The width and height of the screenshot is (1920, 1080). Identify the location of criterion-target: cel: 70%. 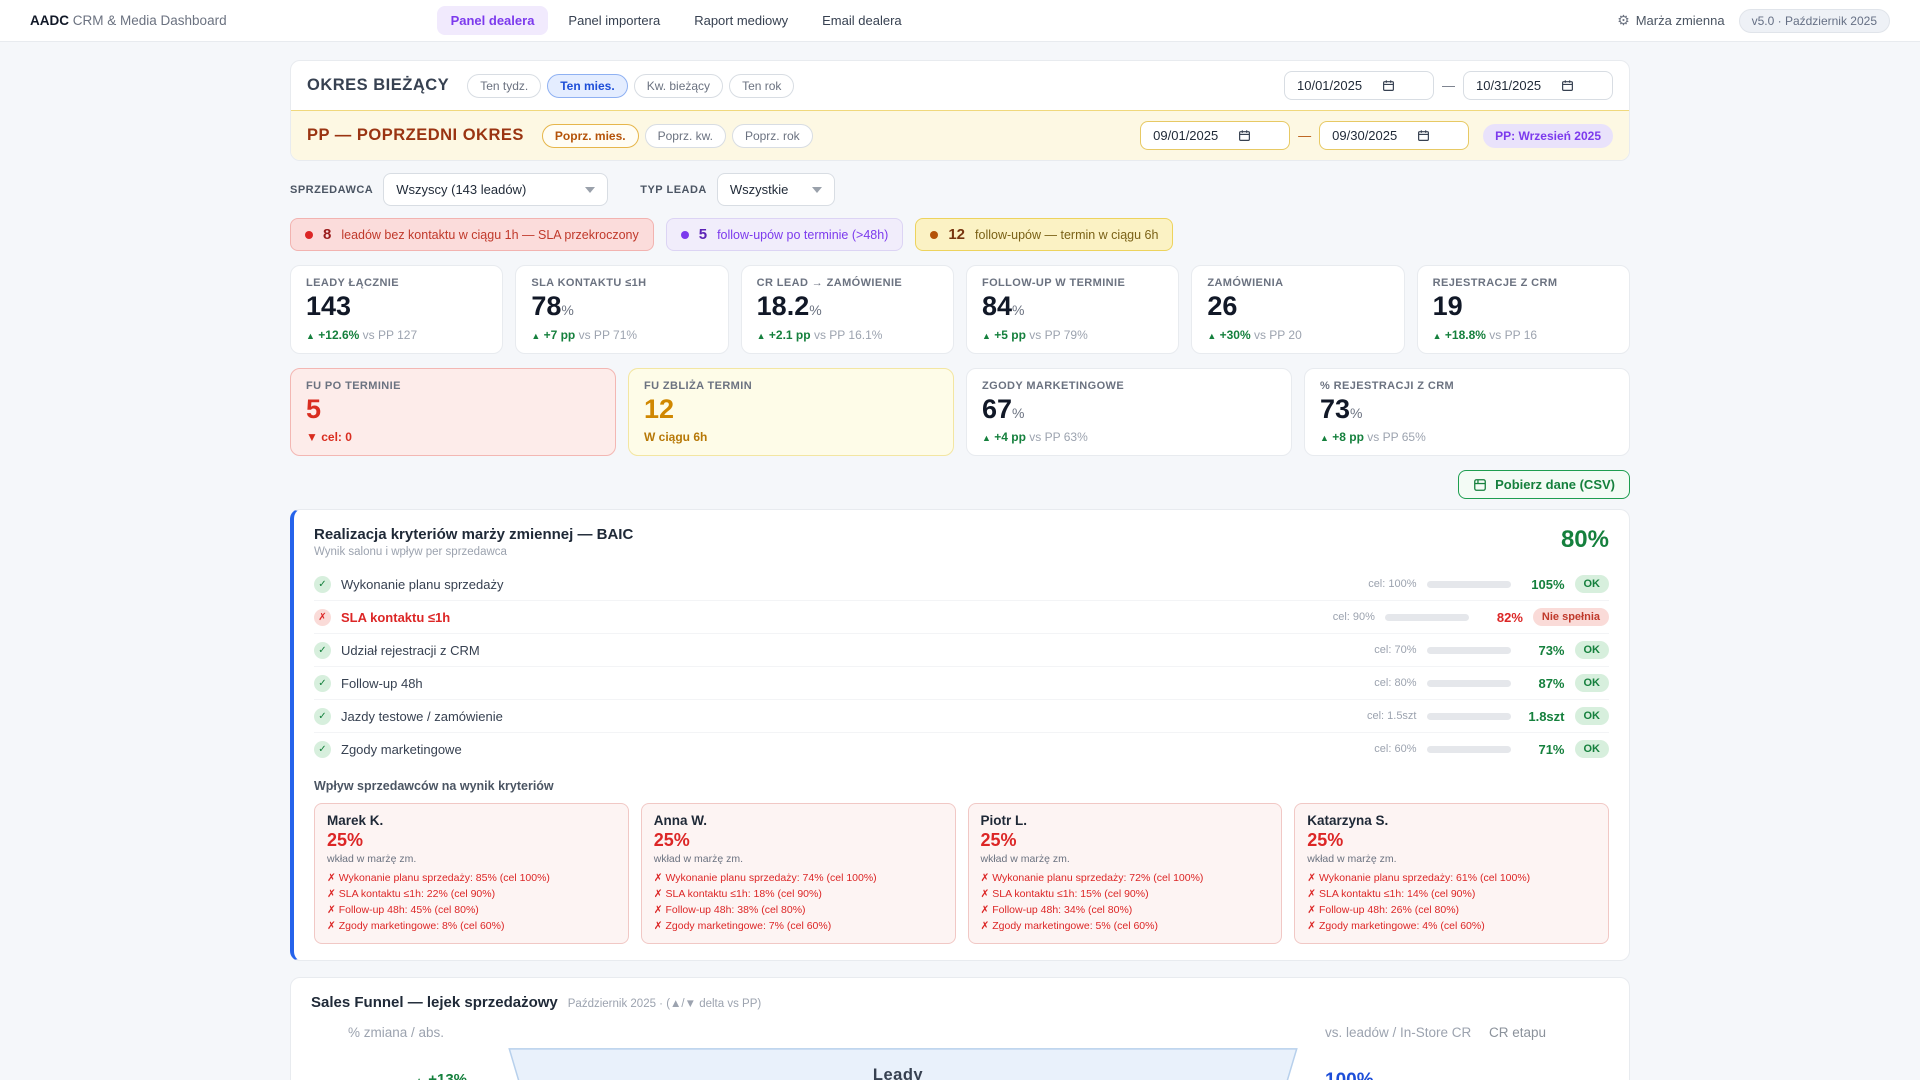
(1395, 650).